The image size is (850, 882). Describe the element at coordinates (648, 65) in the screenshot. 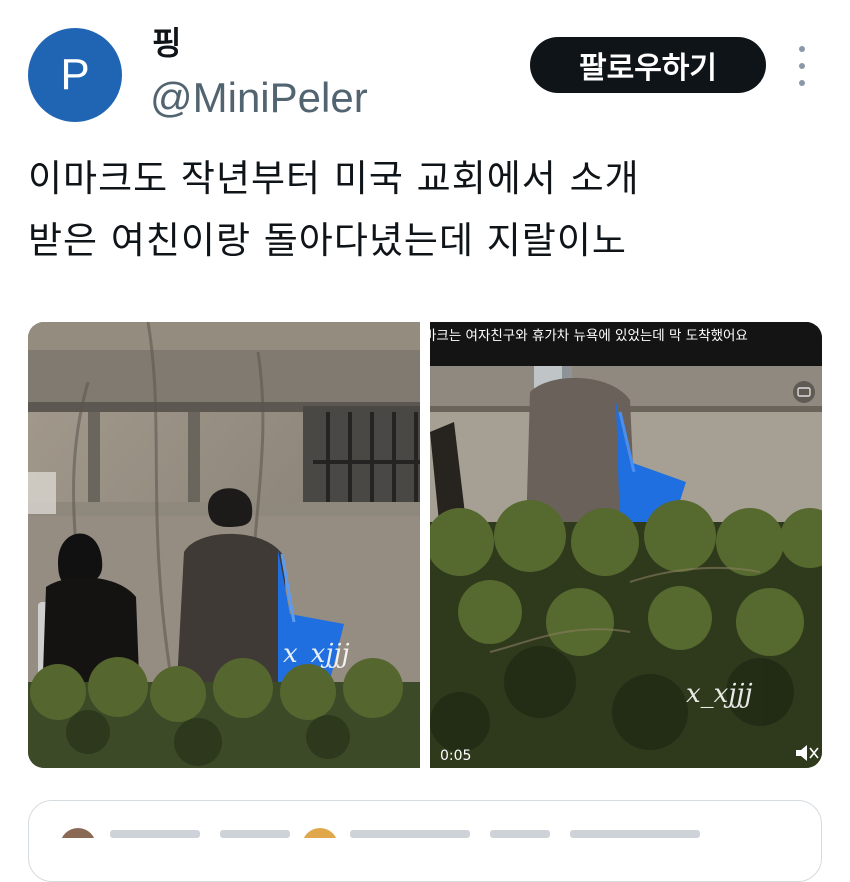

I see `follow-button: 팔로우하기` at that location.